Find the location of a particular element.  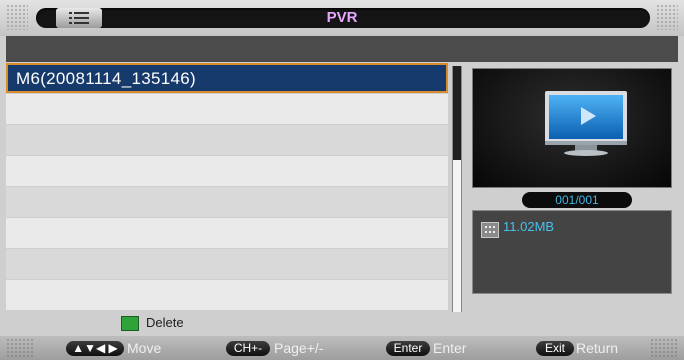

delete-label: Delete is located at coordinates (165, 322).